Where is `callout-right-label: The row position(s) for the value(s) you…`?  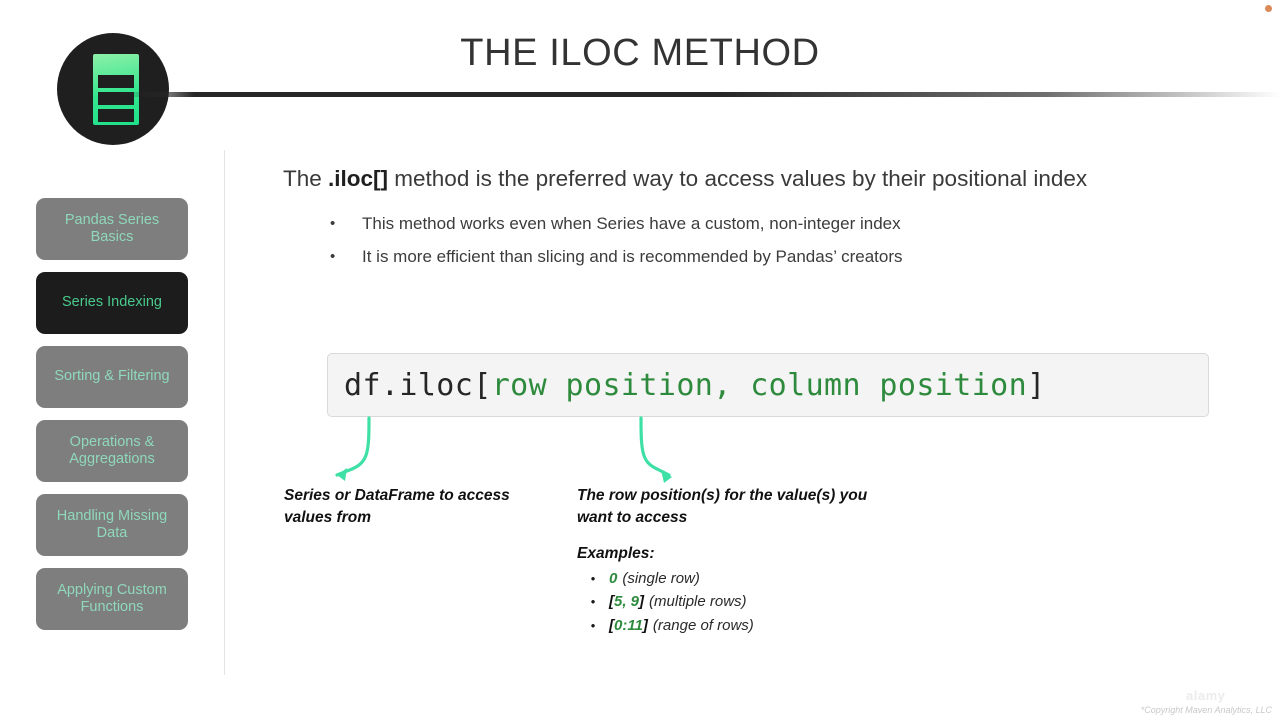 callout-right-label: The row position(s) for the value(s) you… is located at coordinates (722, 506).